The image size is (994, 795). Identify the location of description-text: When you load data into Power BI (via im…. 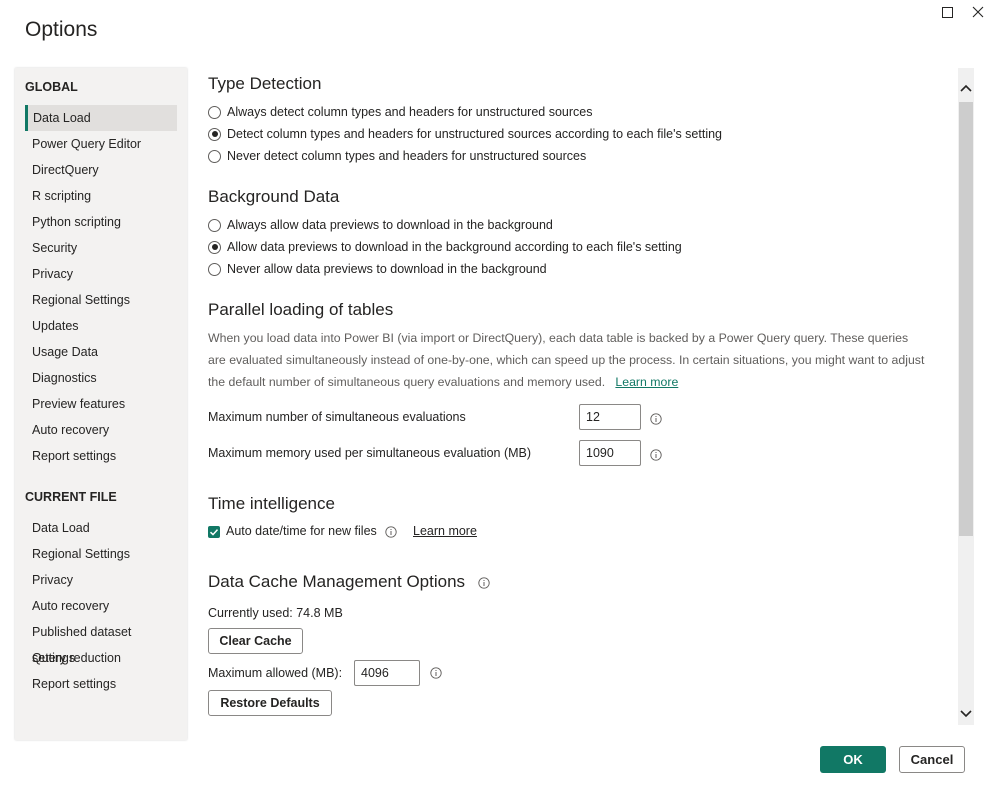
(566, 360).